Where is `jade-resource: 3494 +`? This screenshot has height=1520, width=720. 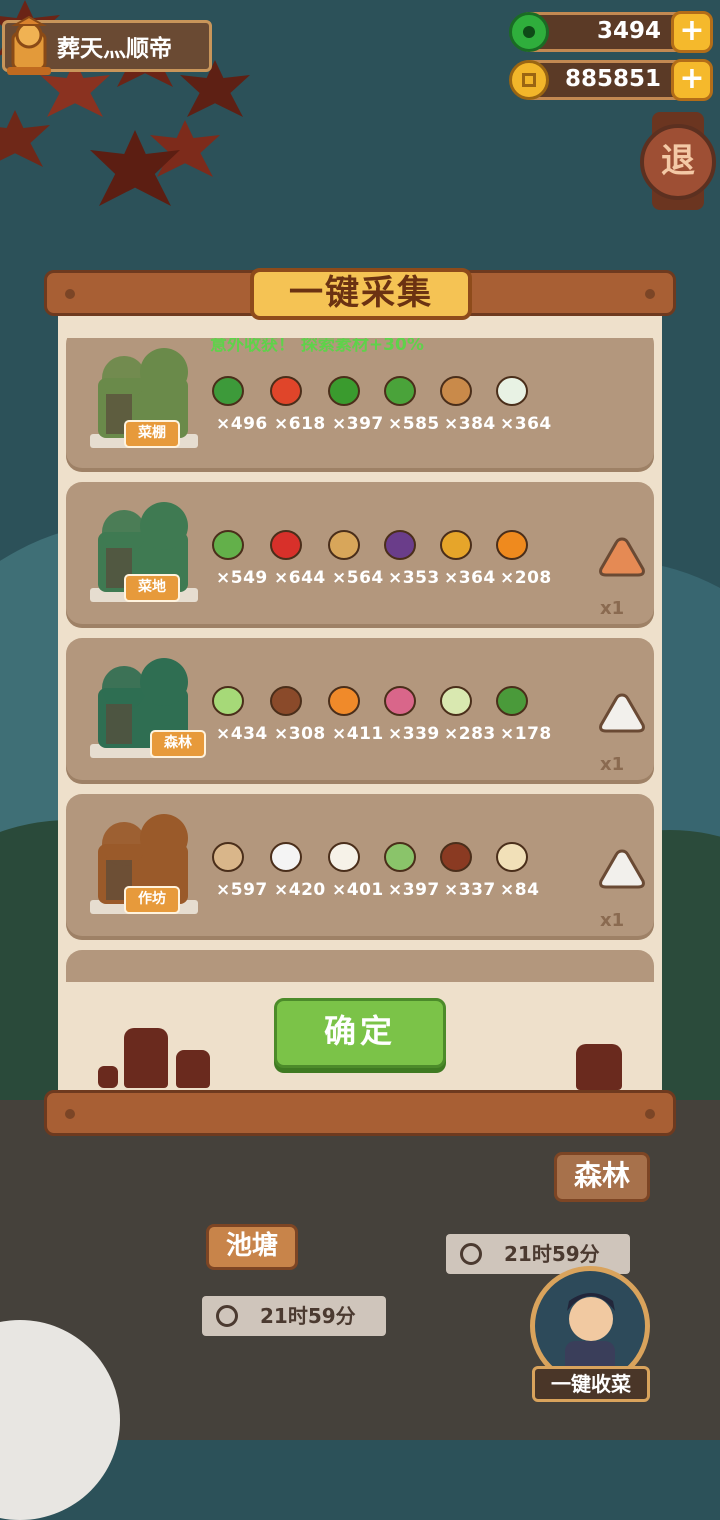
jade-resource: 3494 + is located at coordinates (611, 32).